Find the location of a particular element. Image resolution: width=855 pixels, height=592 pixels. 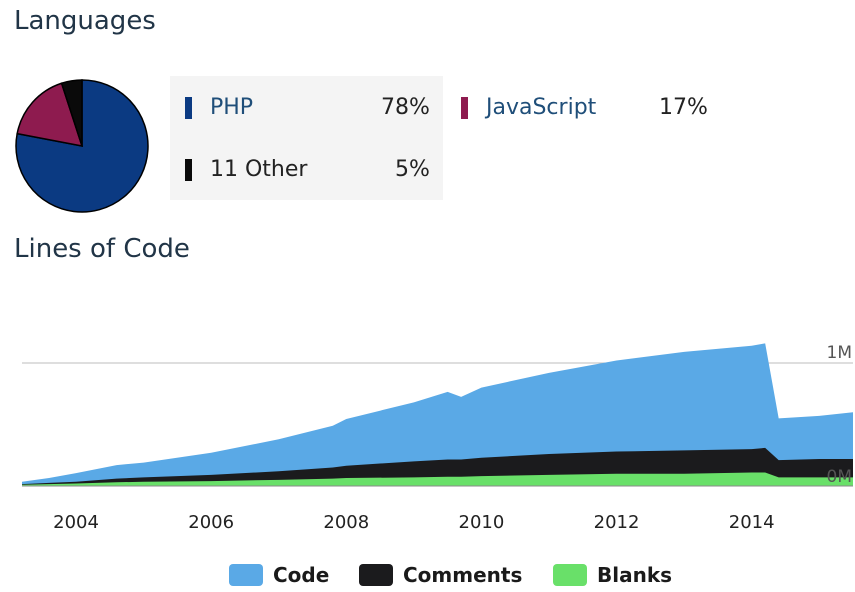

php-swatch is located at coordinates (188, 107).